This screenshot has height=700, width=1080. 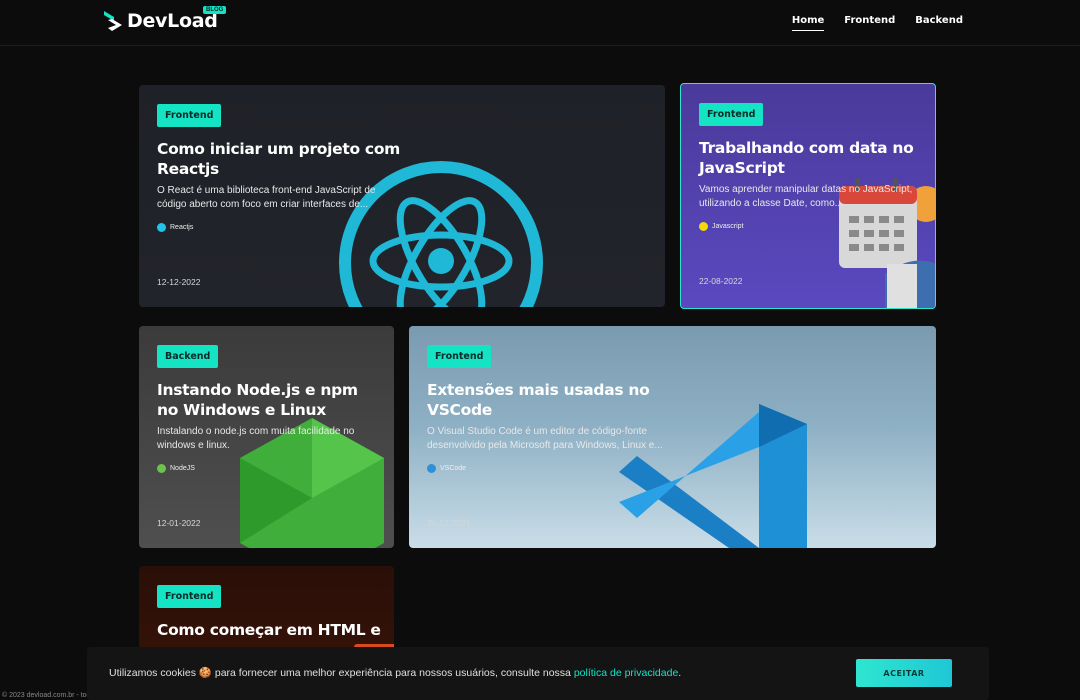 What do you see at coordinates (728, 226) in the screenshot?
I see `tech-label: Javascript` at bounding box center [728, 226].